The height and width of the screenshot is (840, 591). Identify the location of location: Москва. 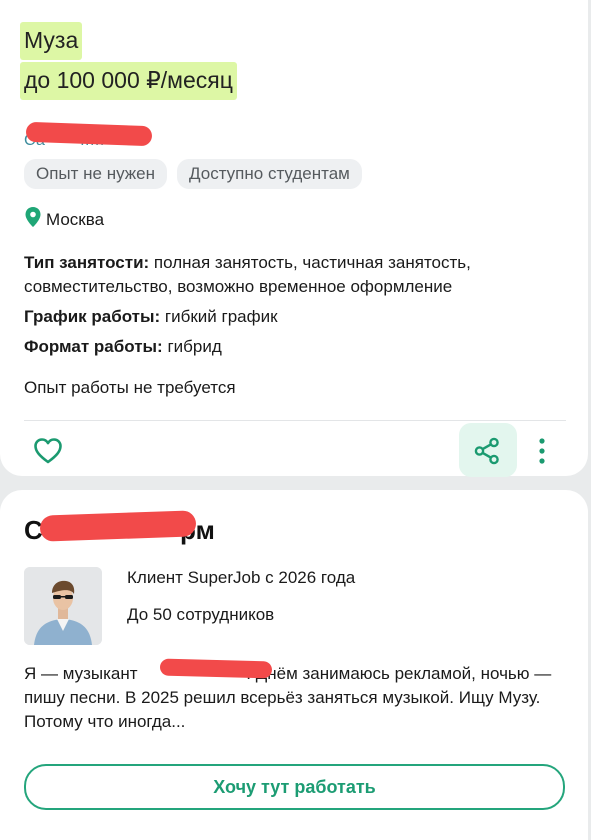
(64, 219).